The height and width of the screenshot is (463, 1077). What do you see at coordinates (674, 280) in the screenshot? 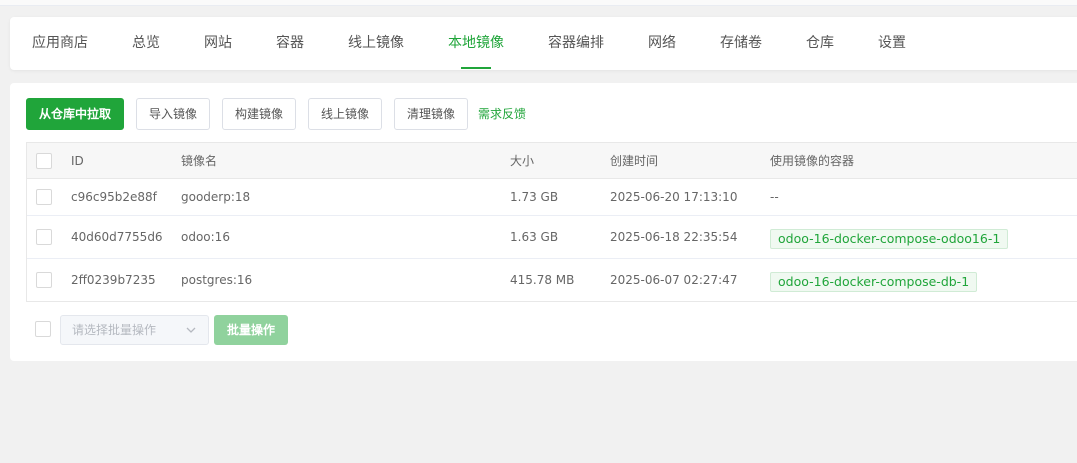
I see `image-created: 2025-06-07 02:27:47` at bounding box center [674, 280].